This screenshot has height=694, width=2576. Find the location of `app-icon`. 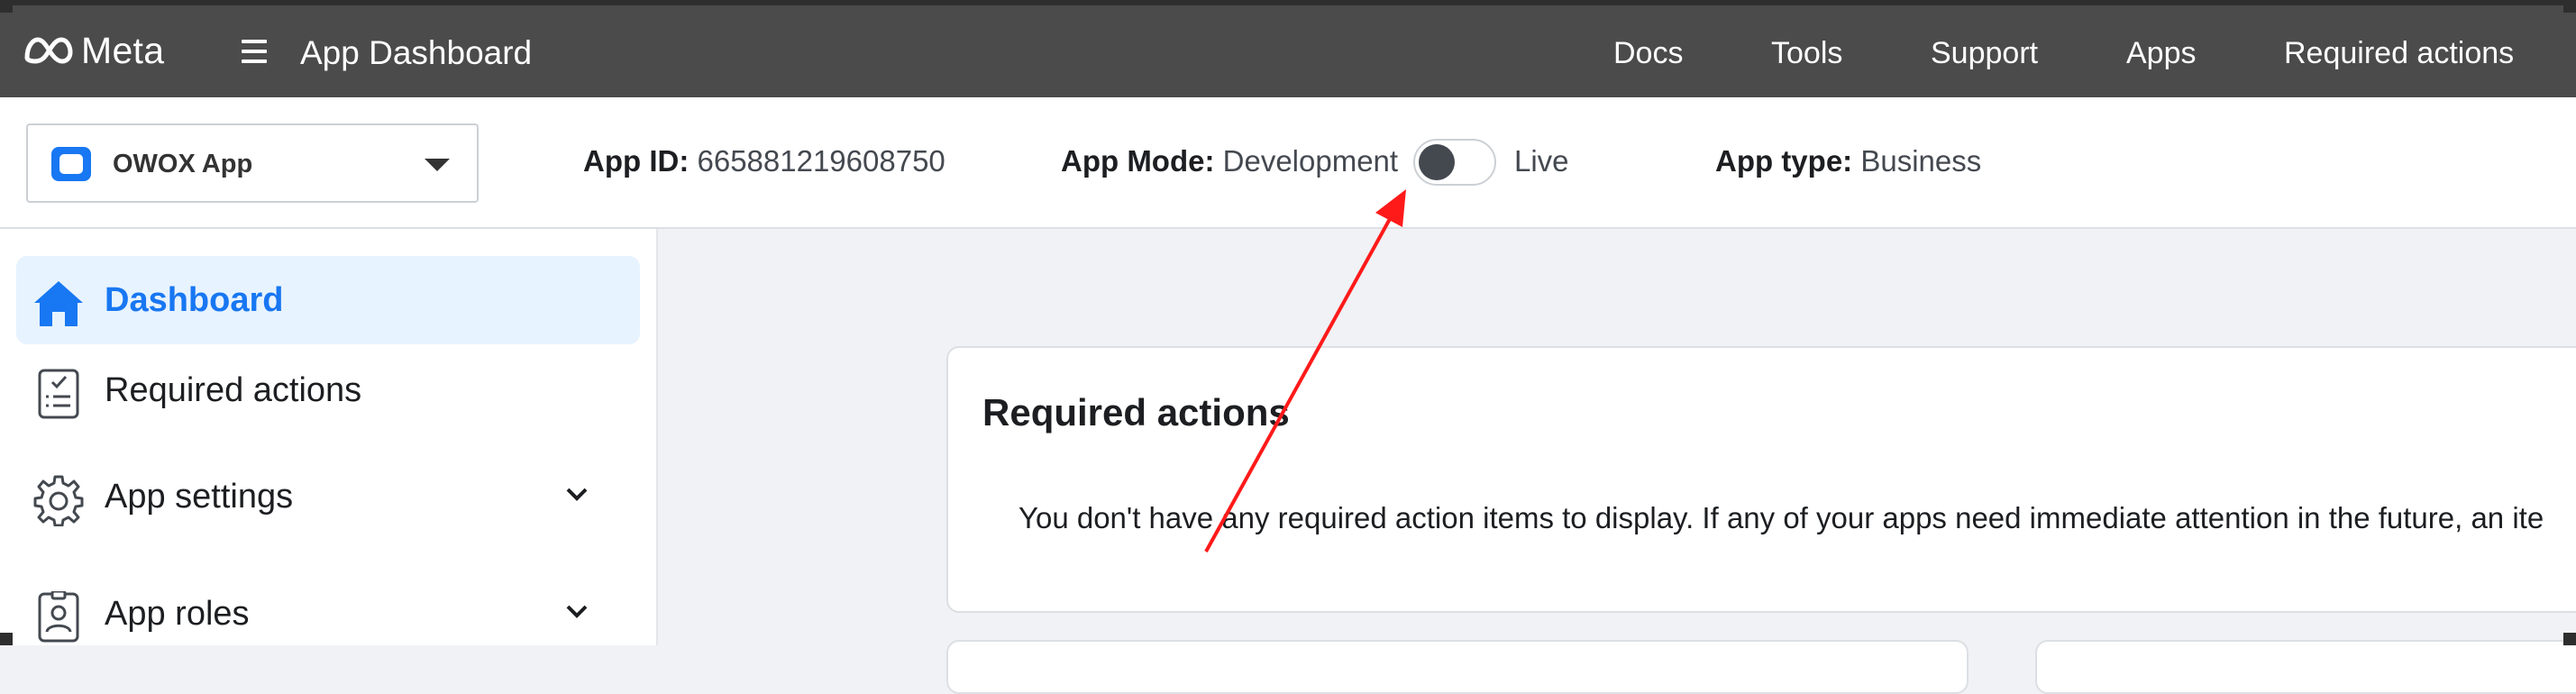

app-icon is located at coordinates (71, 164).